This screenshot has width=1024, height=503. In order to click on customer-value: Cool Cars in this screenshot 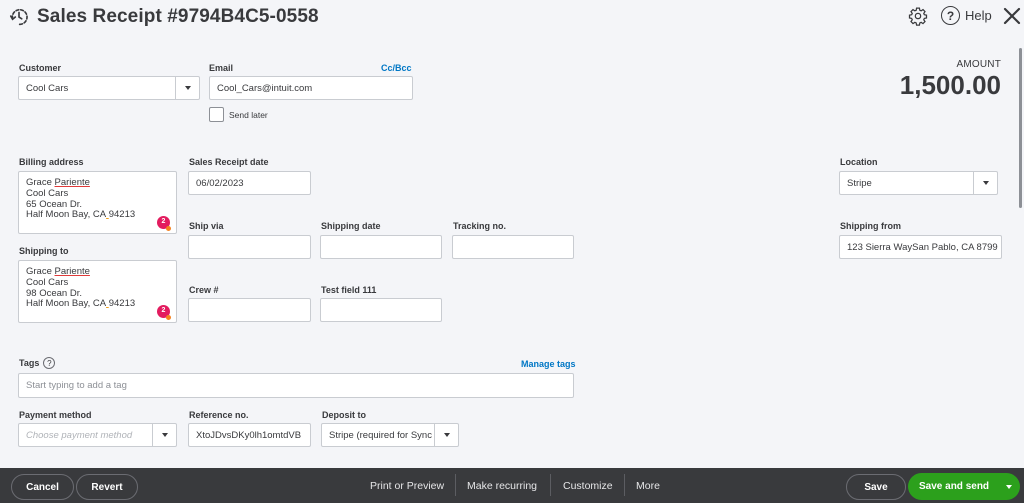, I will do `click(47, 88)`.